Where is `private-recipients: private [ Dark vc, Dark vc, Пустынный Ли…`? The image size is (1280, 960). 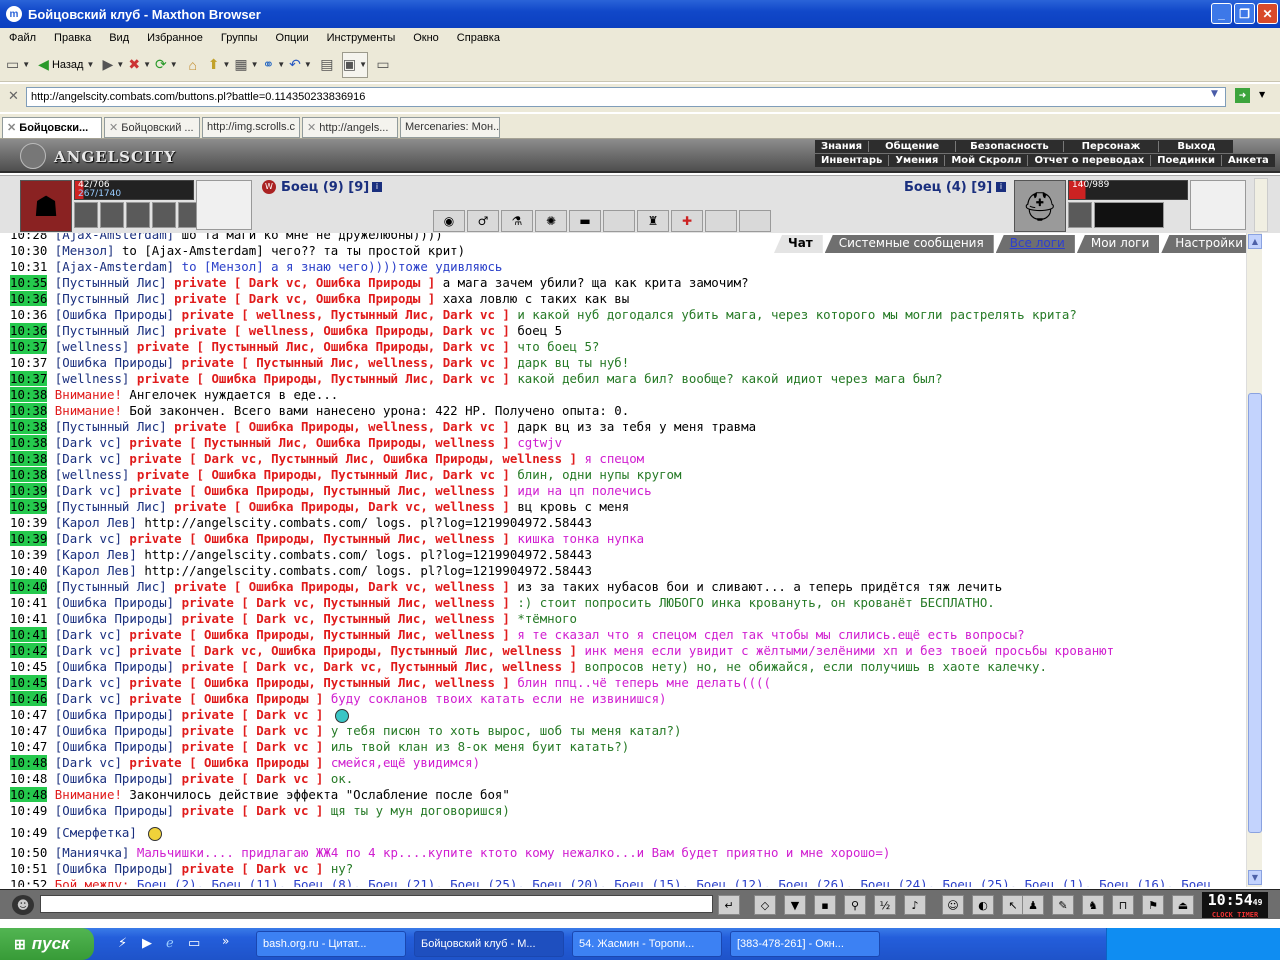
private-recipients: private [ Dark vc, Dark vc, Пустынный Ли… is located at coordinates (379, 666).